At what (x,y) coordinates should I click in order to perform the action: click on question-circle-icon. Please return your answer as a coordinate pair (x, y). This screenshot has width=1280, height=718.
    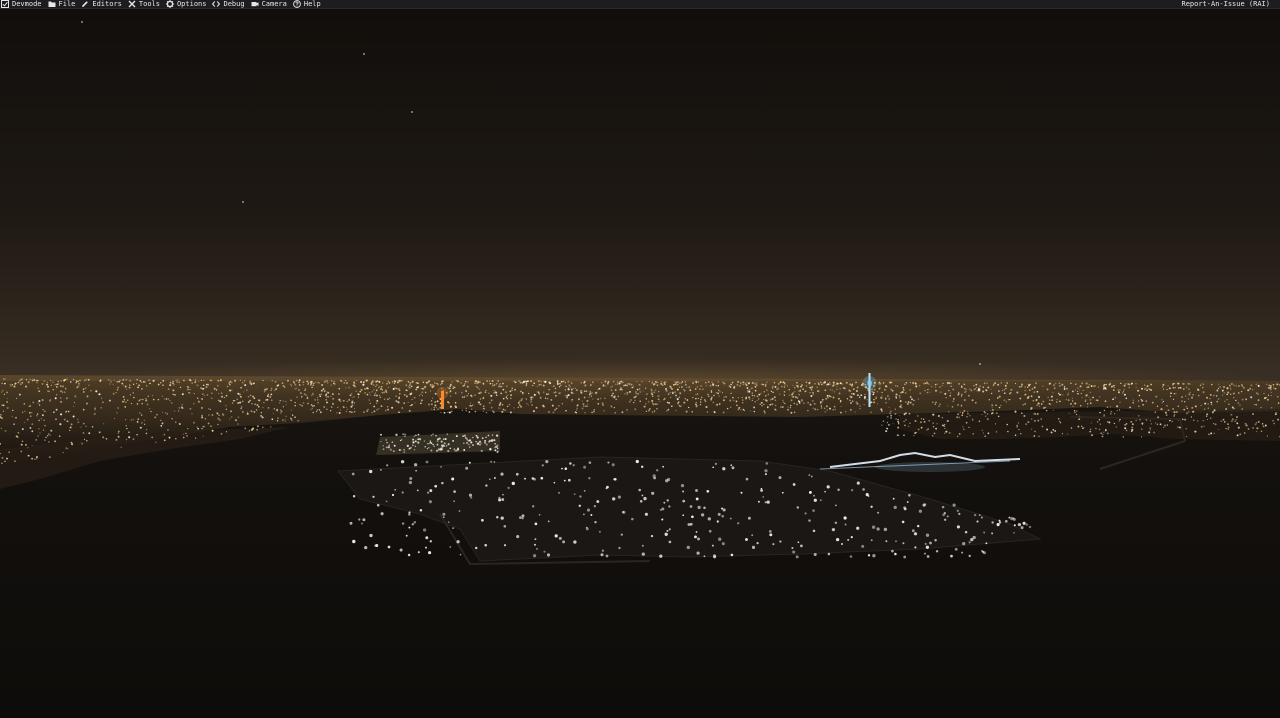
    Looking at the image, I should click on (297, 4).